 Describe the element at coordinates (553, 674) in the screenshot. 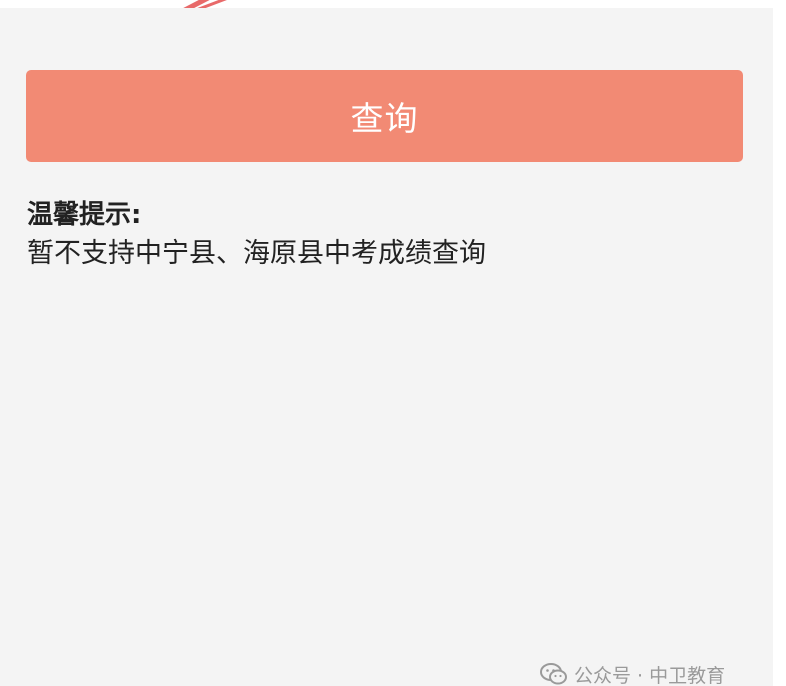

I see `wechat-icon` at that location.